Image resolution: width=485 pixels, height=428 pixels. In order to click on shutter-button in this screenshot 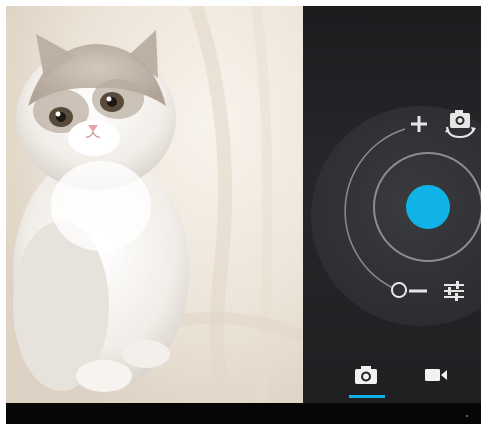, I will do `click(428, 207)`.